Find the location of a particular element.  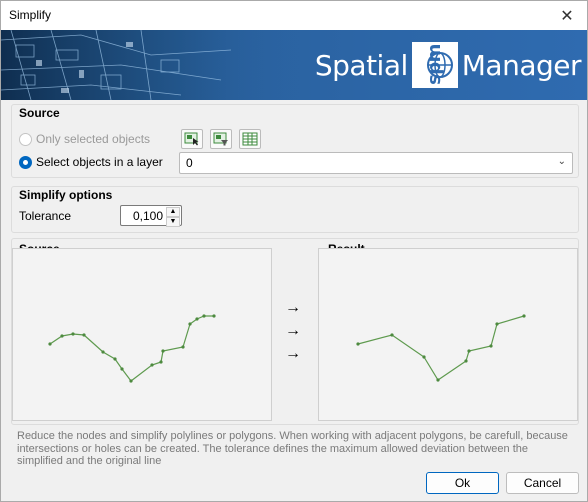

only-selected-radio: Only selected objects is located at coordinates (84, 139).